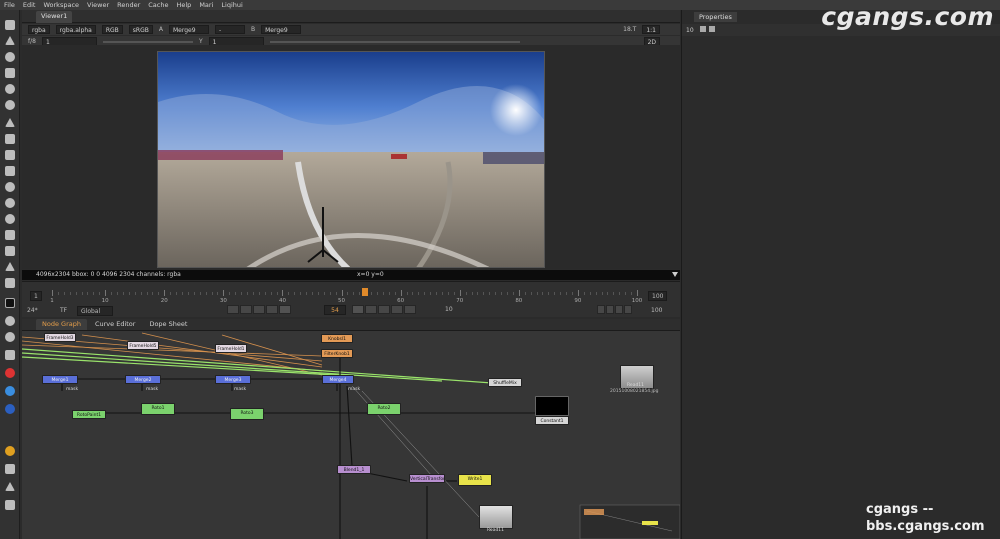  I want to click on range-scope-select: Global, so click(95, 311).